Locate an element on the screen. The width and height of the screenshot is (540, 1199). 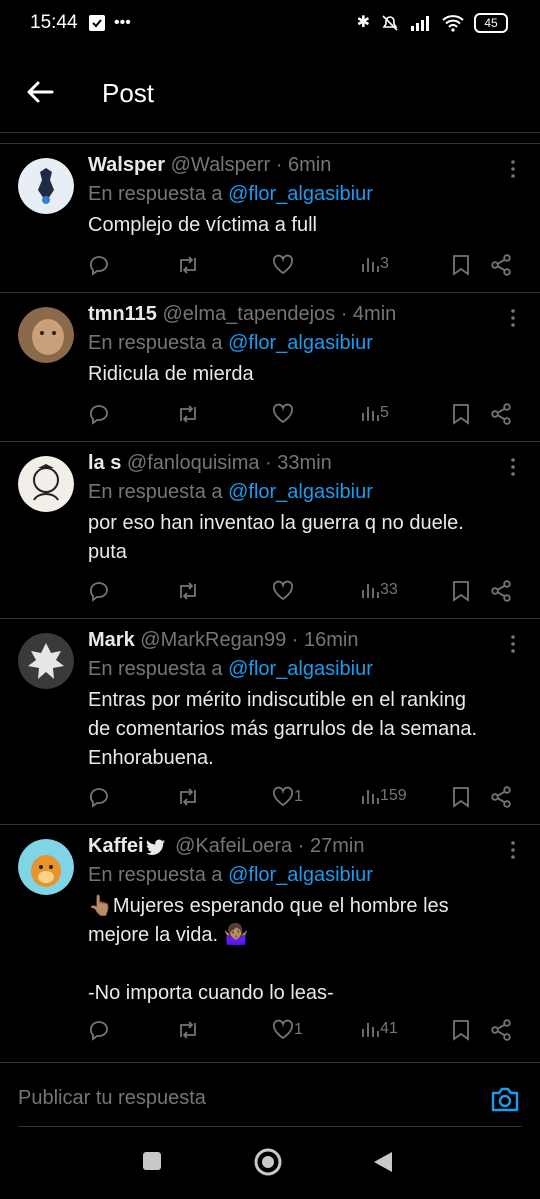
user-handle: @elma_tapendejos is located at coordinates (249, 314).